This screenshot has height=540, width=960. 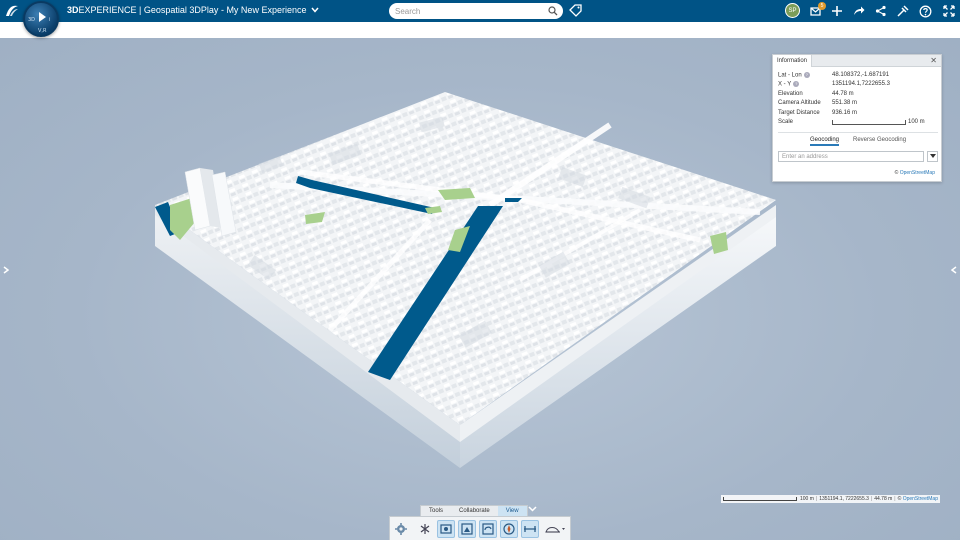 I want to click on rotate-view-icon, so click(x=488, y=529).